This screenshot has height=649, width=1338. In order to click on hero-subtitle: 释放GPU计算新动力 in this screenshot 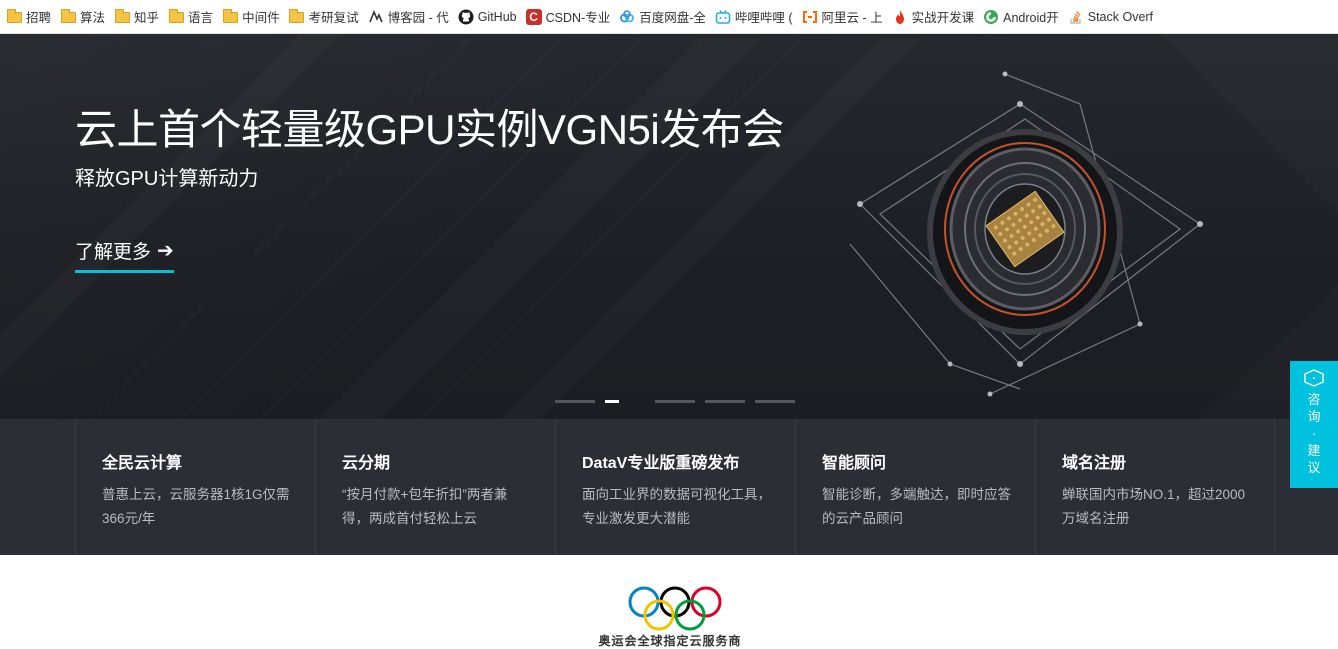, I will do `click(167, 179)`.